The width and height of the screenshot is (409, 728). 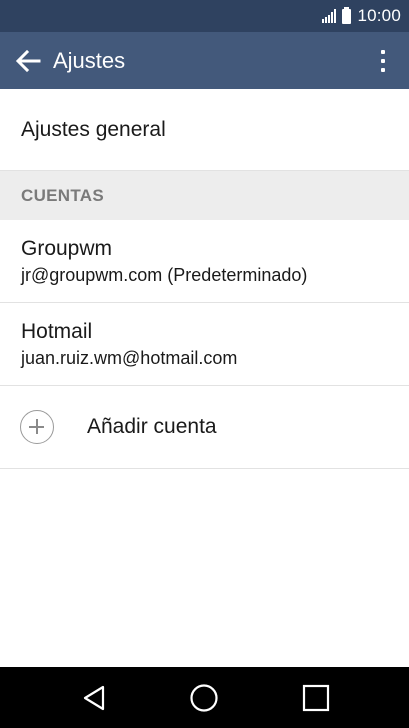 What do you see at coordinates (204, 261) in the screenshot?
I see `account-item-groupwm: Groupwm jr@groupwm.com (Predeterminado)` at bounding box center [204, 261].